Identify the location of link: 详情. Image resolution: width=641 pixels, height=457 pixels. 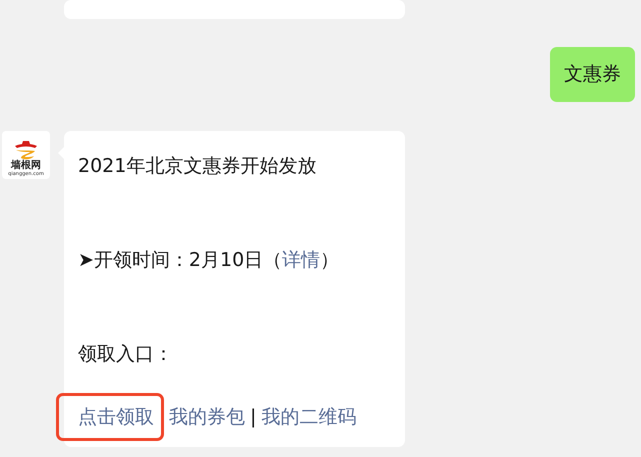
(301, 259).